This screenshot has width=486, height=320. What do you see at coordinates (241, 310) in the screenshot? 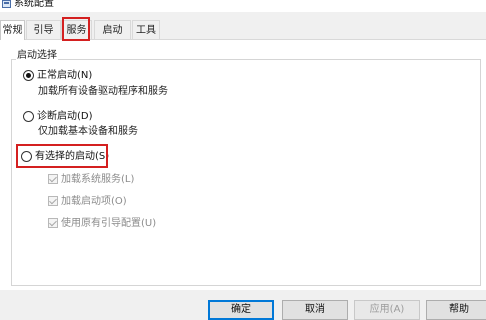
I see `ok-button: 确定` at bounding box center [241, 310].